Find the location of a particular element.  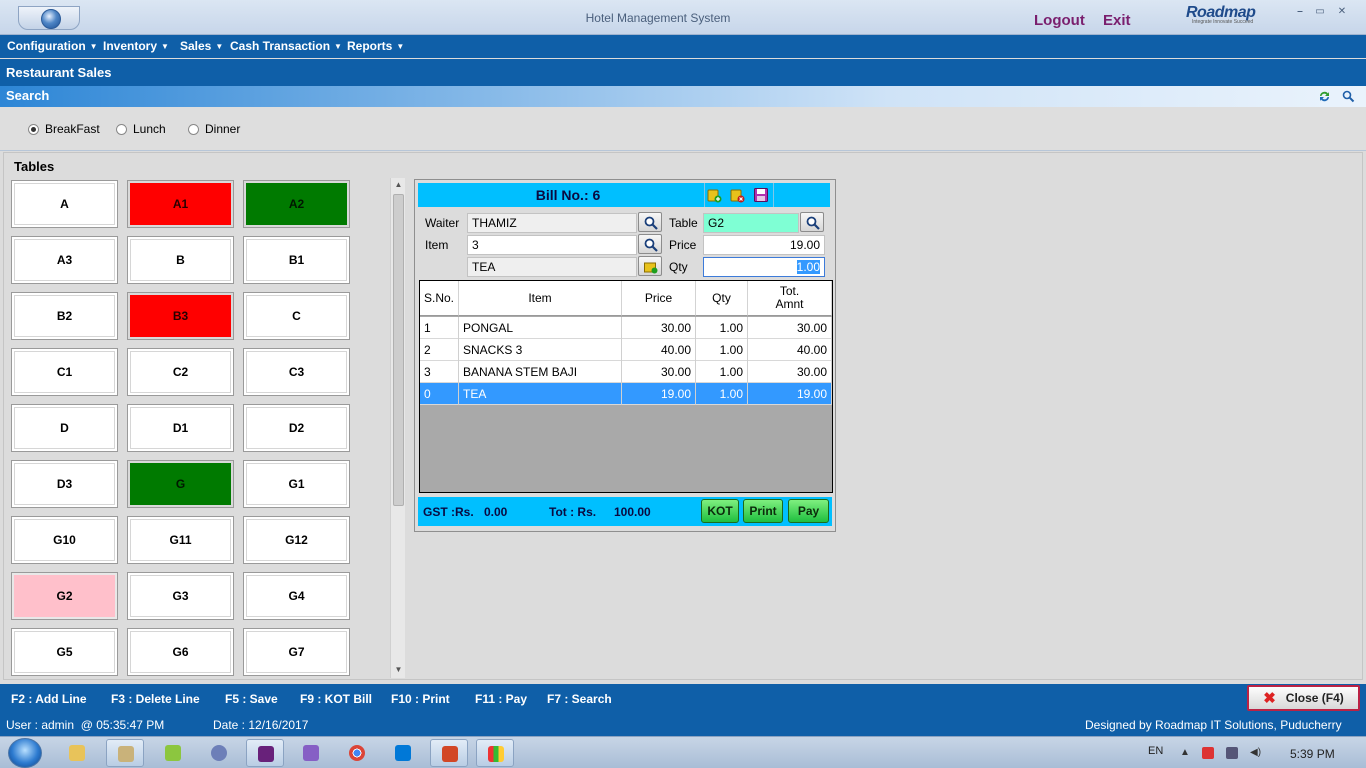

radio-dinner: Dinner is located at coordinates (214, 129).